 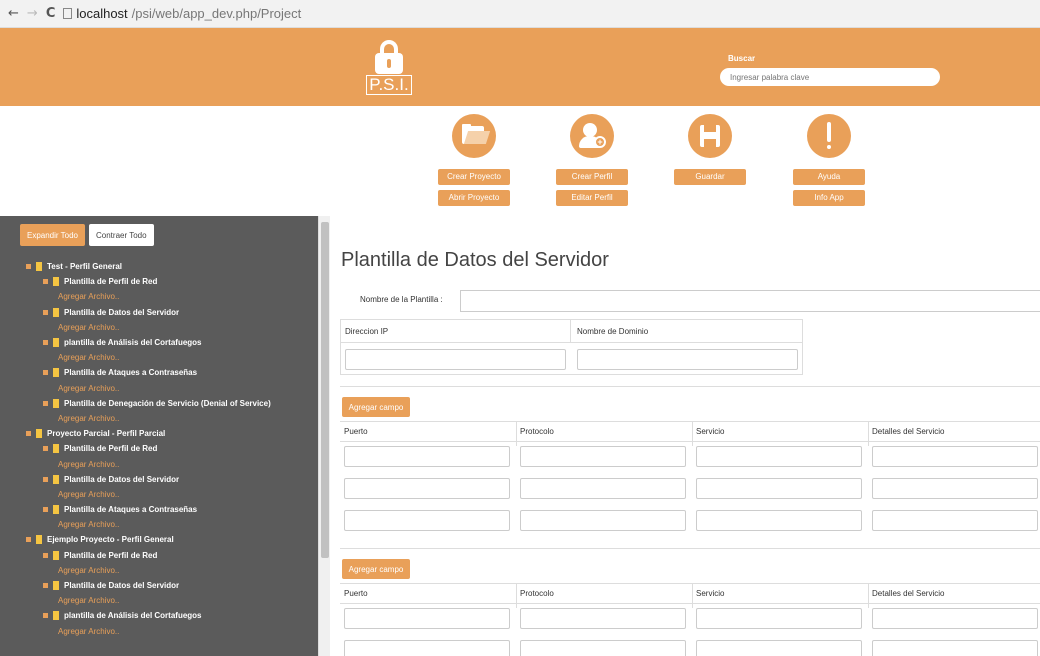 I want to click on exclamation-icon, so click(x=829, y=136).